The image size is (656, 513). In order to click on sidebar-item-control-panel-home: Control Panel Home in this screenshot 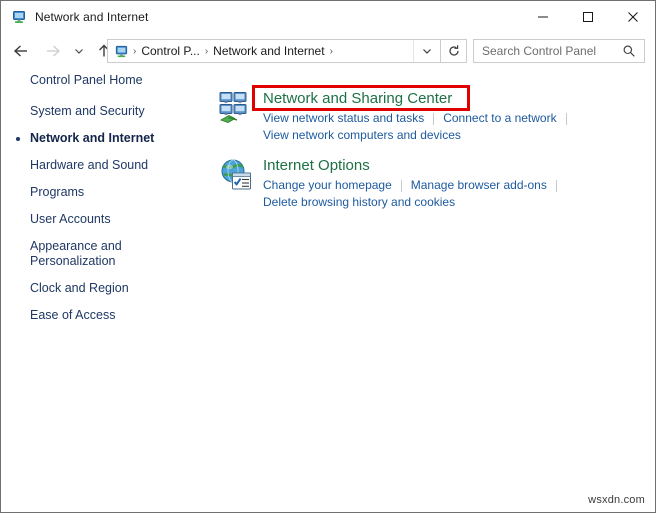, I will do `click(104, 80)`.